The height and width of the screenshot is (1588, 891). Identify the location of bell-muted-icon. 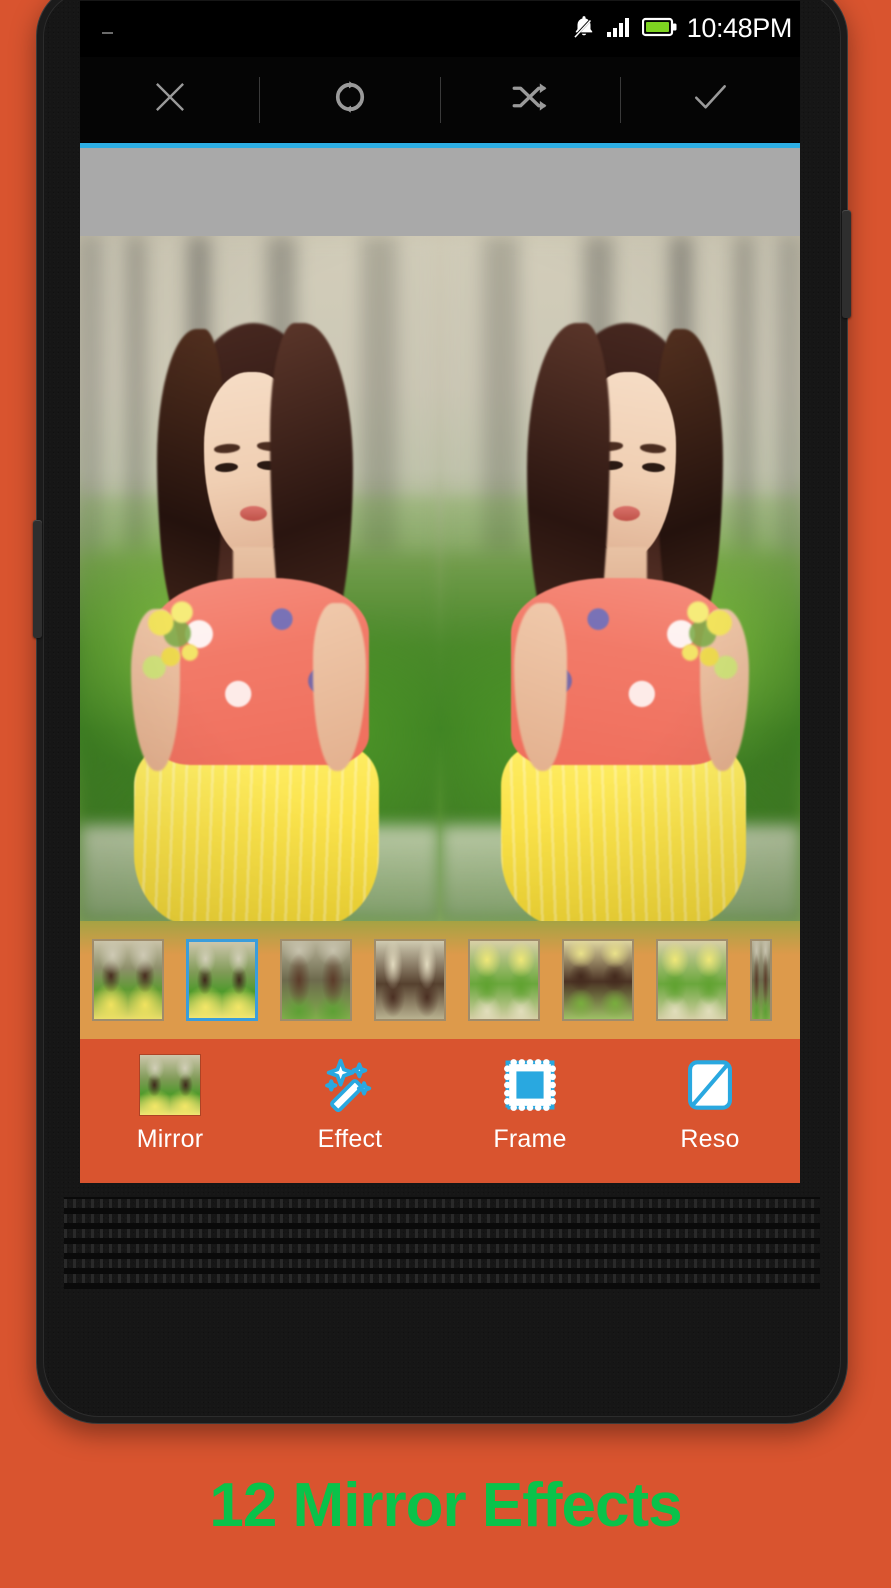
(584, 29).